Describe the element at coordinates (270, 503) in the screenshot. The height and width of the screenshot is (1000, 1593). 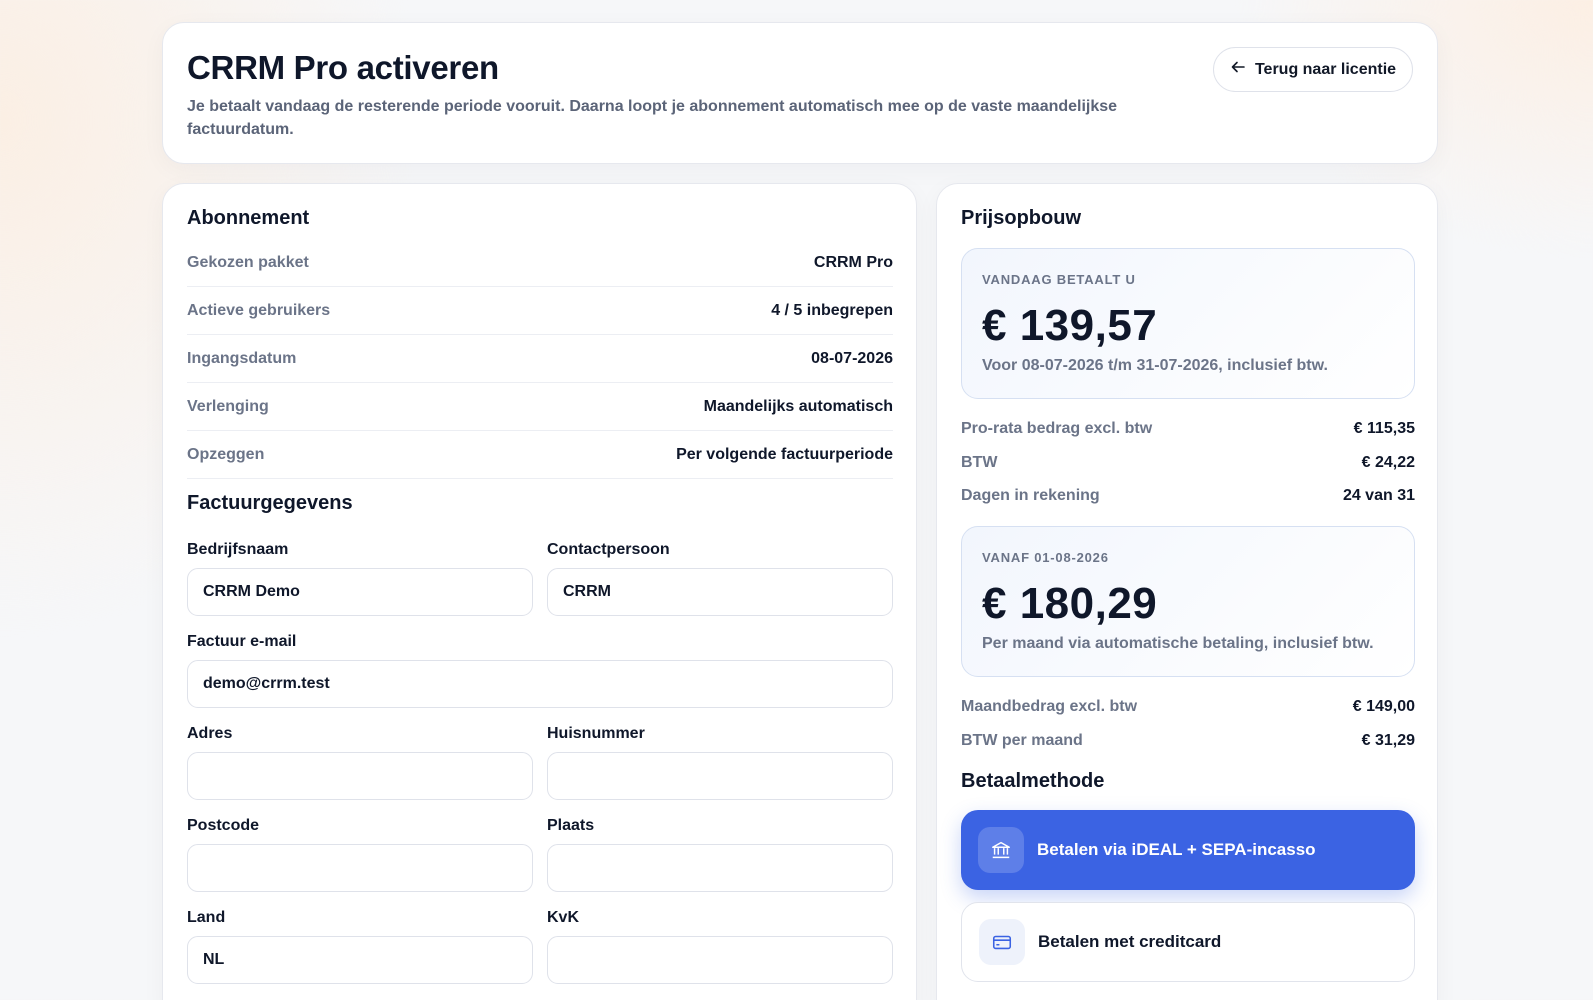
I see `billing-title: Factuurgegevens` at that location.